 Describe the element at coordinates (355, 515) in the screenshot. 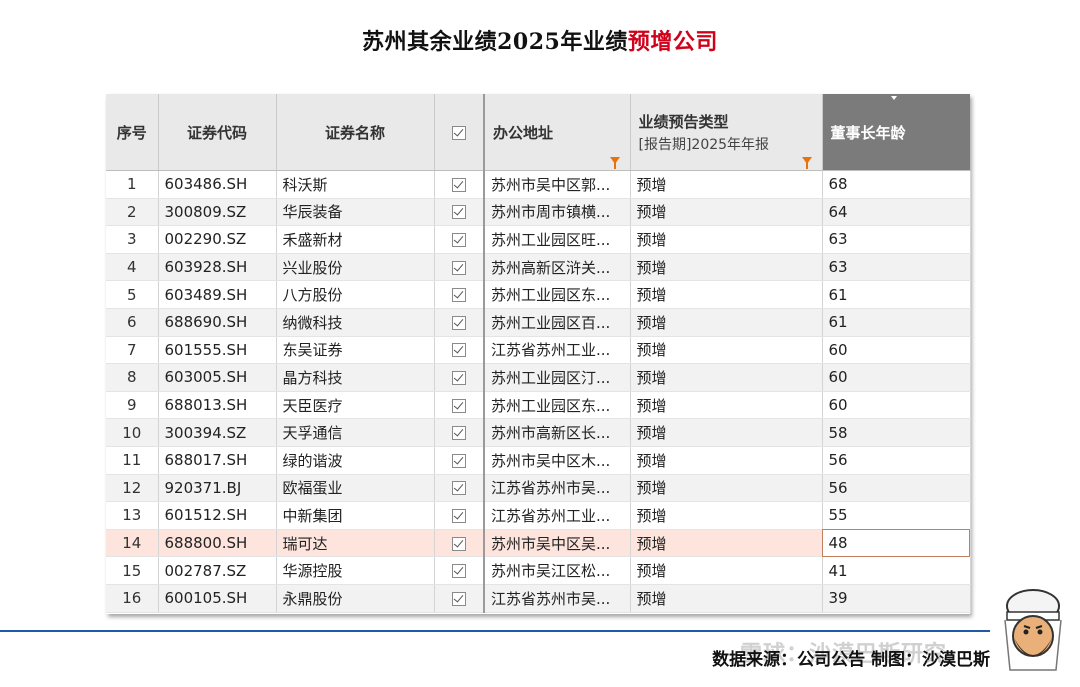

I see `cell-name: 中新集团` at that location.